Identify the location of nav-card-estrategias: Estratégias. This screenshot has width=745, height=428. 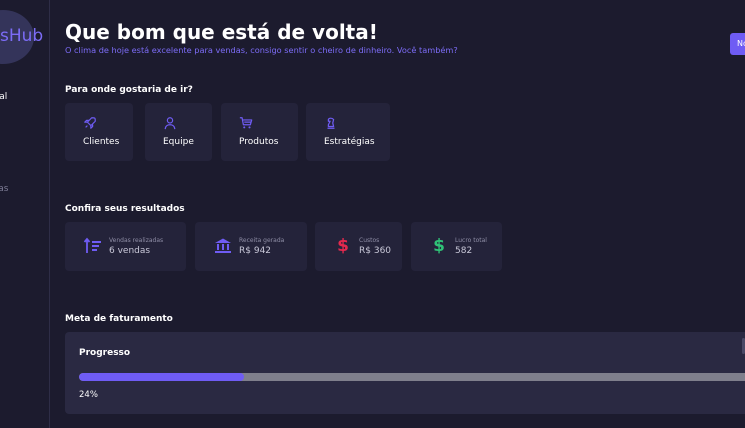
(348, 132).